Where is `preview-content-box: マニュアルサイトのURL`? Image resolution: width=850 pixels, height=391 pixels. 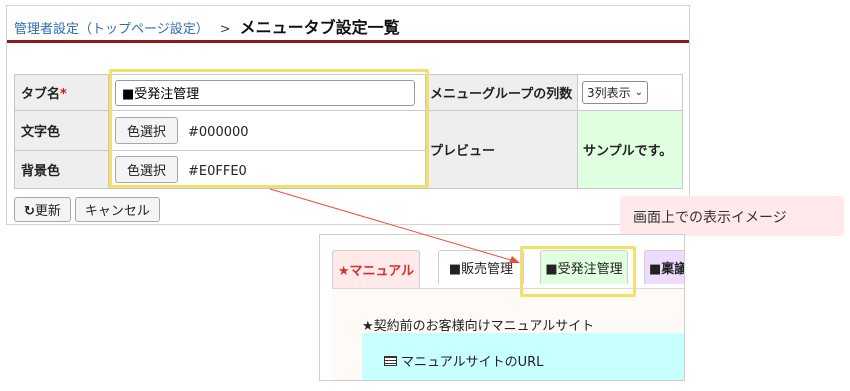
preview-content-box: マニュアルサイトのURL is located at coordinates (523, 356).